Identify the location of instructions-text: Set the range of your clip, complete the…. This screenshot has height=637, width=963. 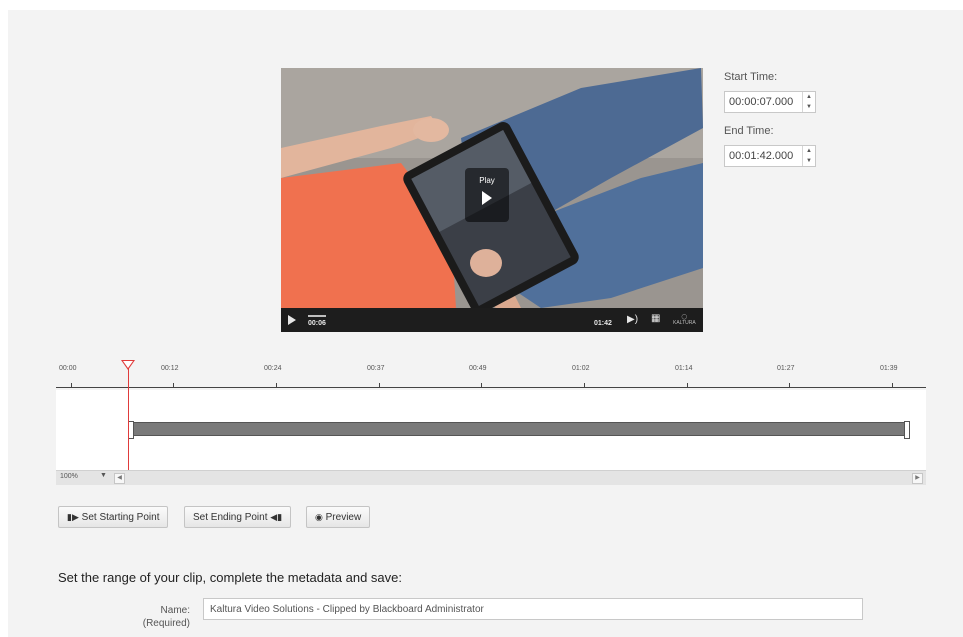
(230, 577).